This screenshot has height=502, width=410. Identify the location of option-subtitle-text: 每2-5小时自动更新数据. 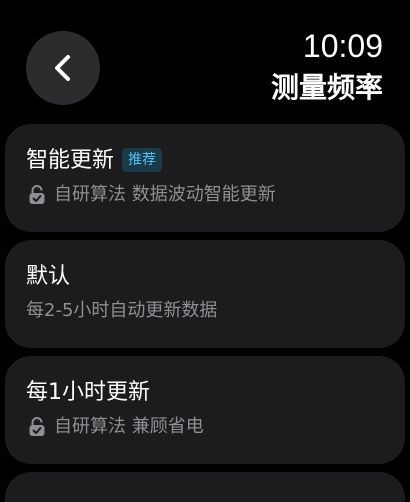
(122, 310).